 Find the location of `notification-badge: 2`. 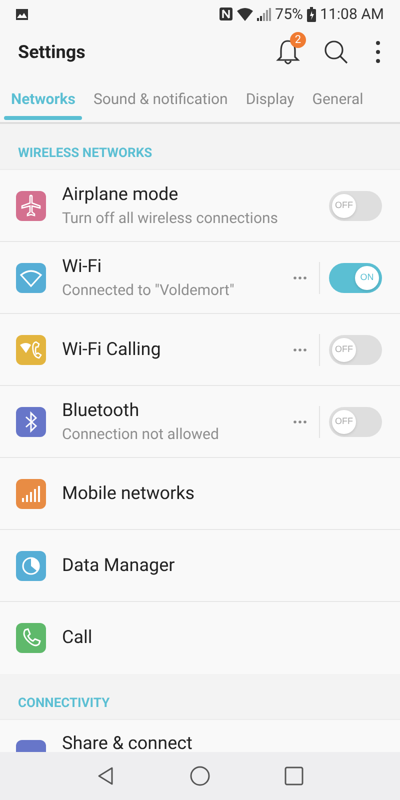

notification-badge: 2 is located at coordinates (298, 40).